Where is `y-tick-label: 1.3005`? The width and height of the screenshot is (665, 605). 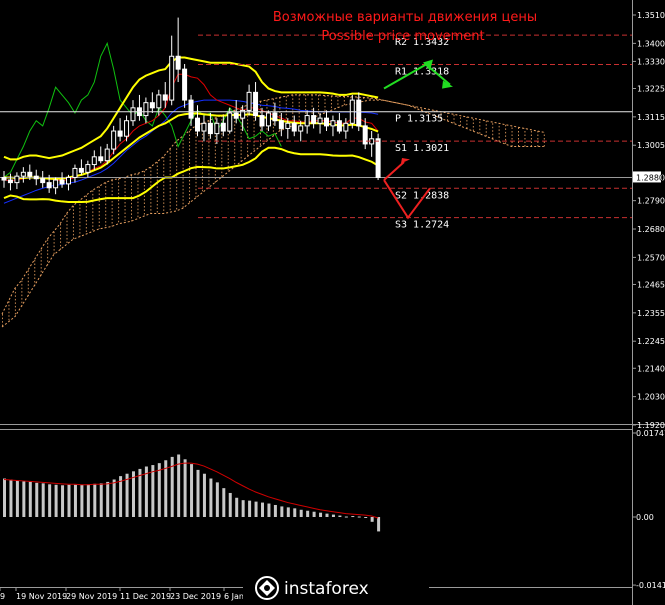 y-tick-label: 1.3005 is located at coordinates (651, 145).